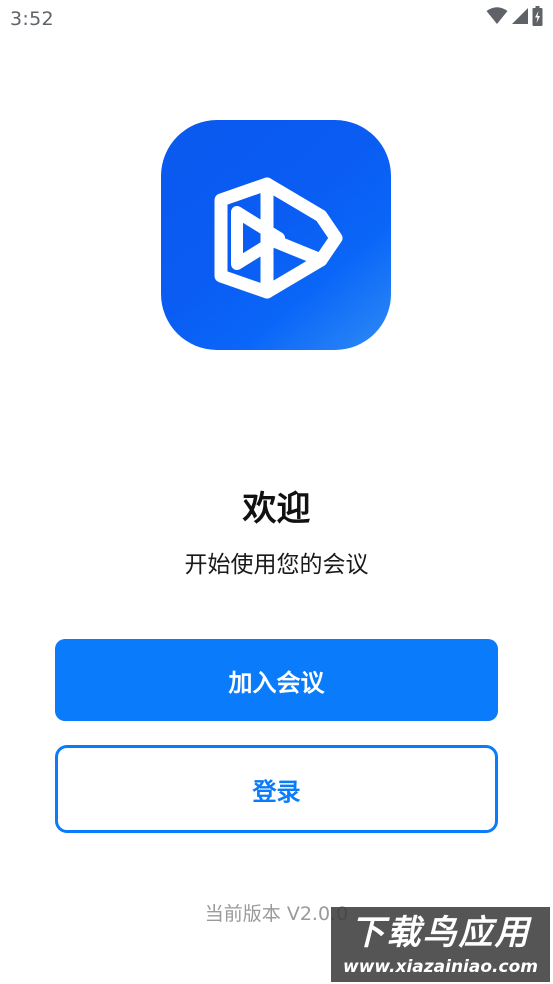 The width and height of the screenshot is (553, 984). Describe the element at coordinates (276, 791) in the screenshot. I see `login-label: 登录` at that location.